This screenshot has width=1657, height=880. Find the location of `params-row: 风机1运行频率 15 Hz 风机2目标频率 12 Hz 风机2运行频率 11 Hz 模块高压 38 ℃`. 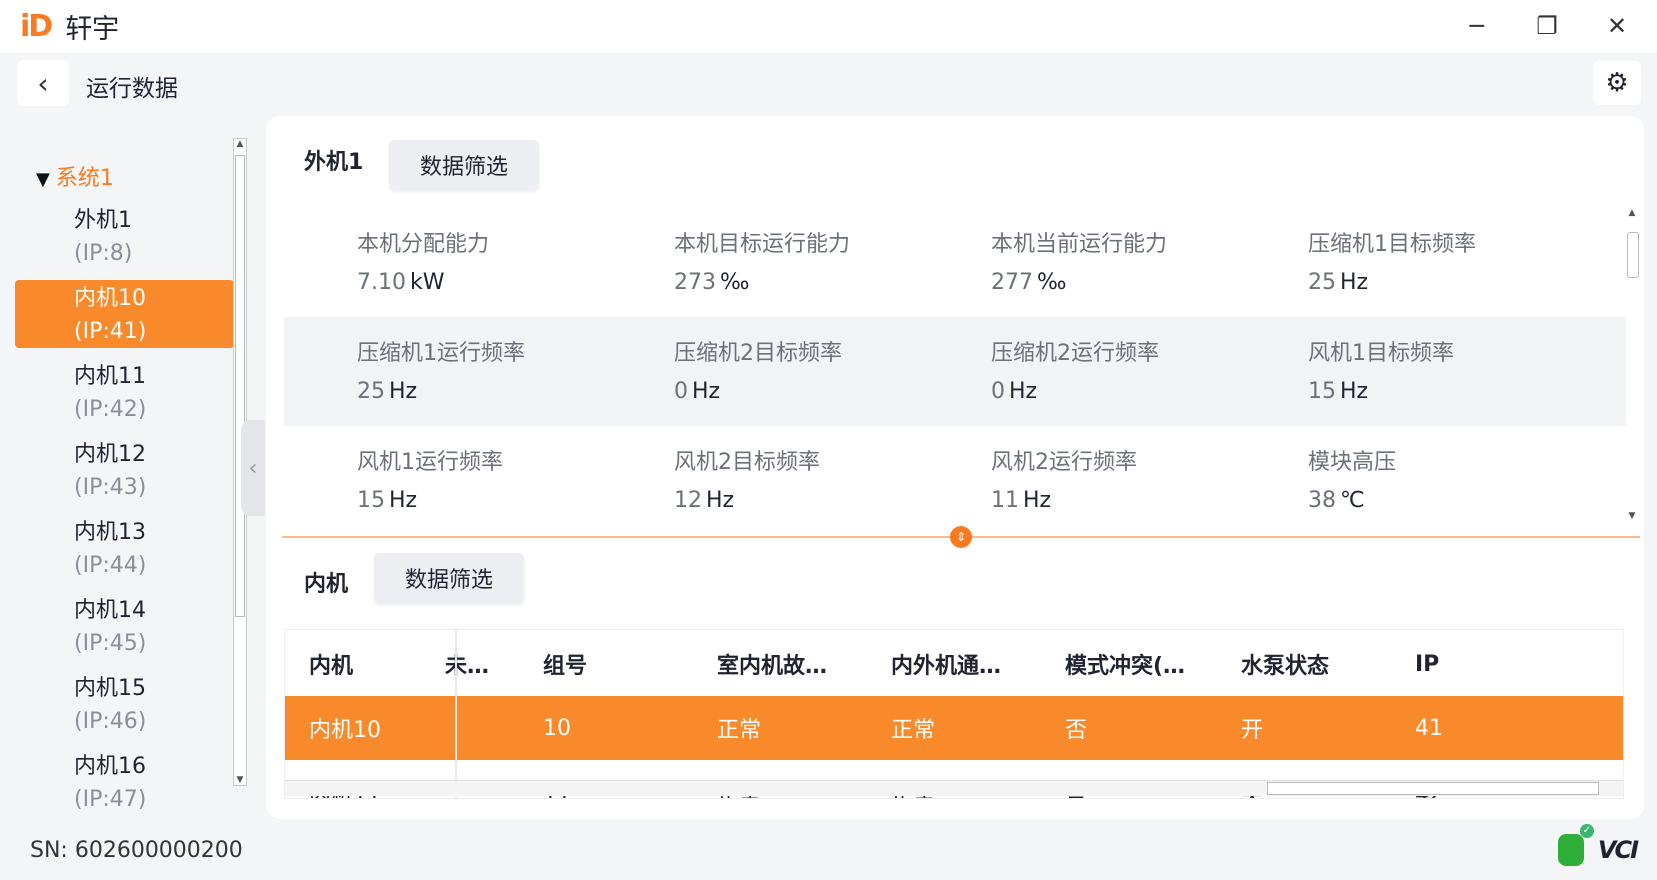

params-row: 风机1运行频率 15 Hz 风机2目标频率 12 Hz 风机2运行频率 11 Hz 模块高压 38 ℃ is located at coordinates (955, 473).